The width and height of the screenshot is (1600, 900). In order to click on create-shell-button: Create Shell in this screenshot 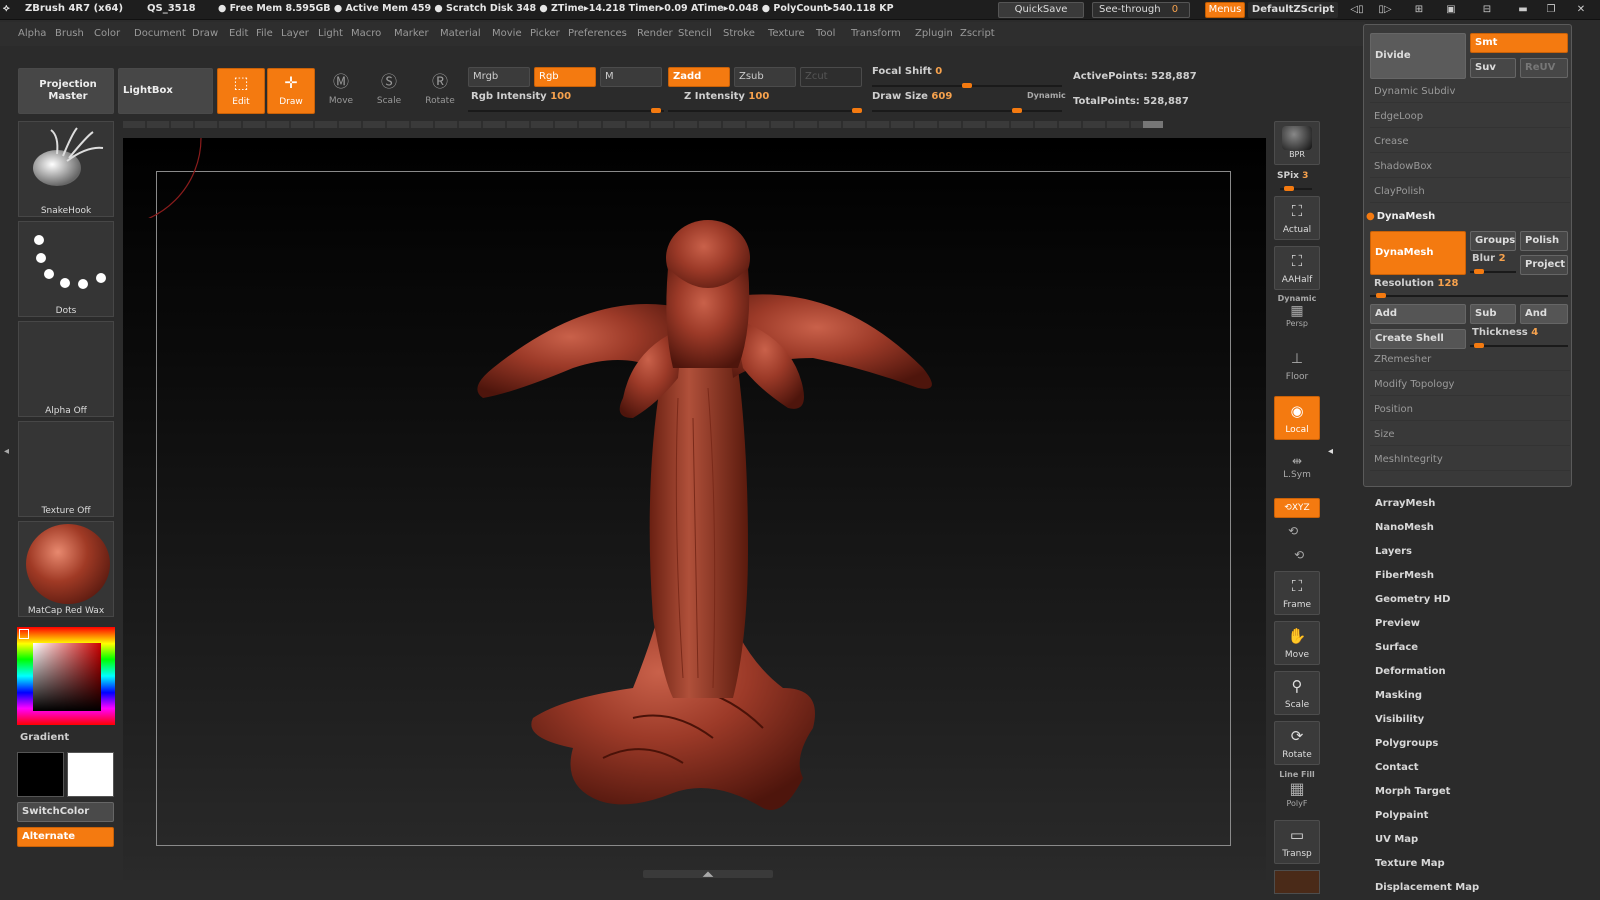, I will do `click(1418, 339)`.